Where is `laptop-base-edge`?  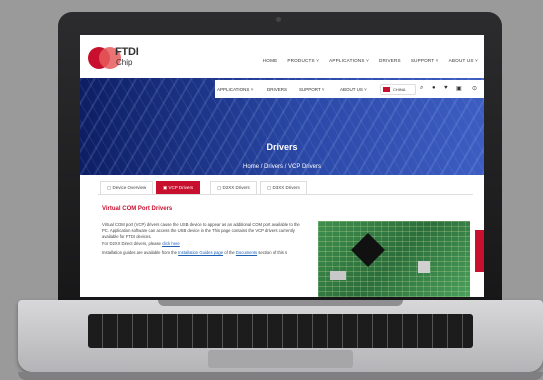
laptop-base-edge is located at coordinates (280, 376).